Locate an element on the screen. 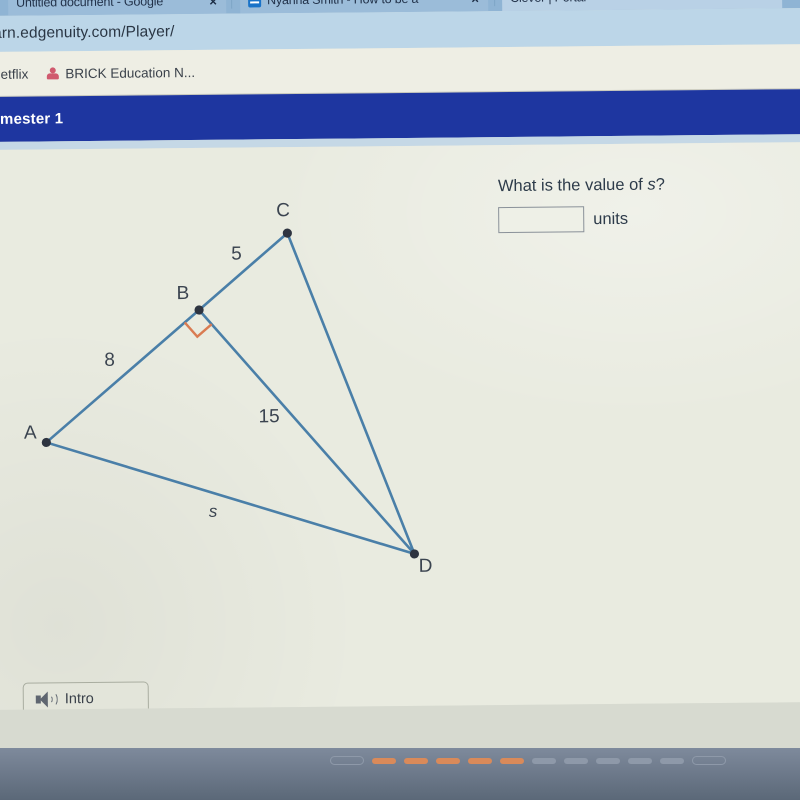  speaker-icon is located at coordinates (46, 699).